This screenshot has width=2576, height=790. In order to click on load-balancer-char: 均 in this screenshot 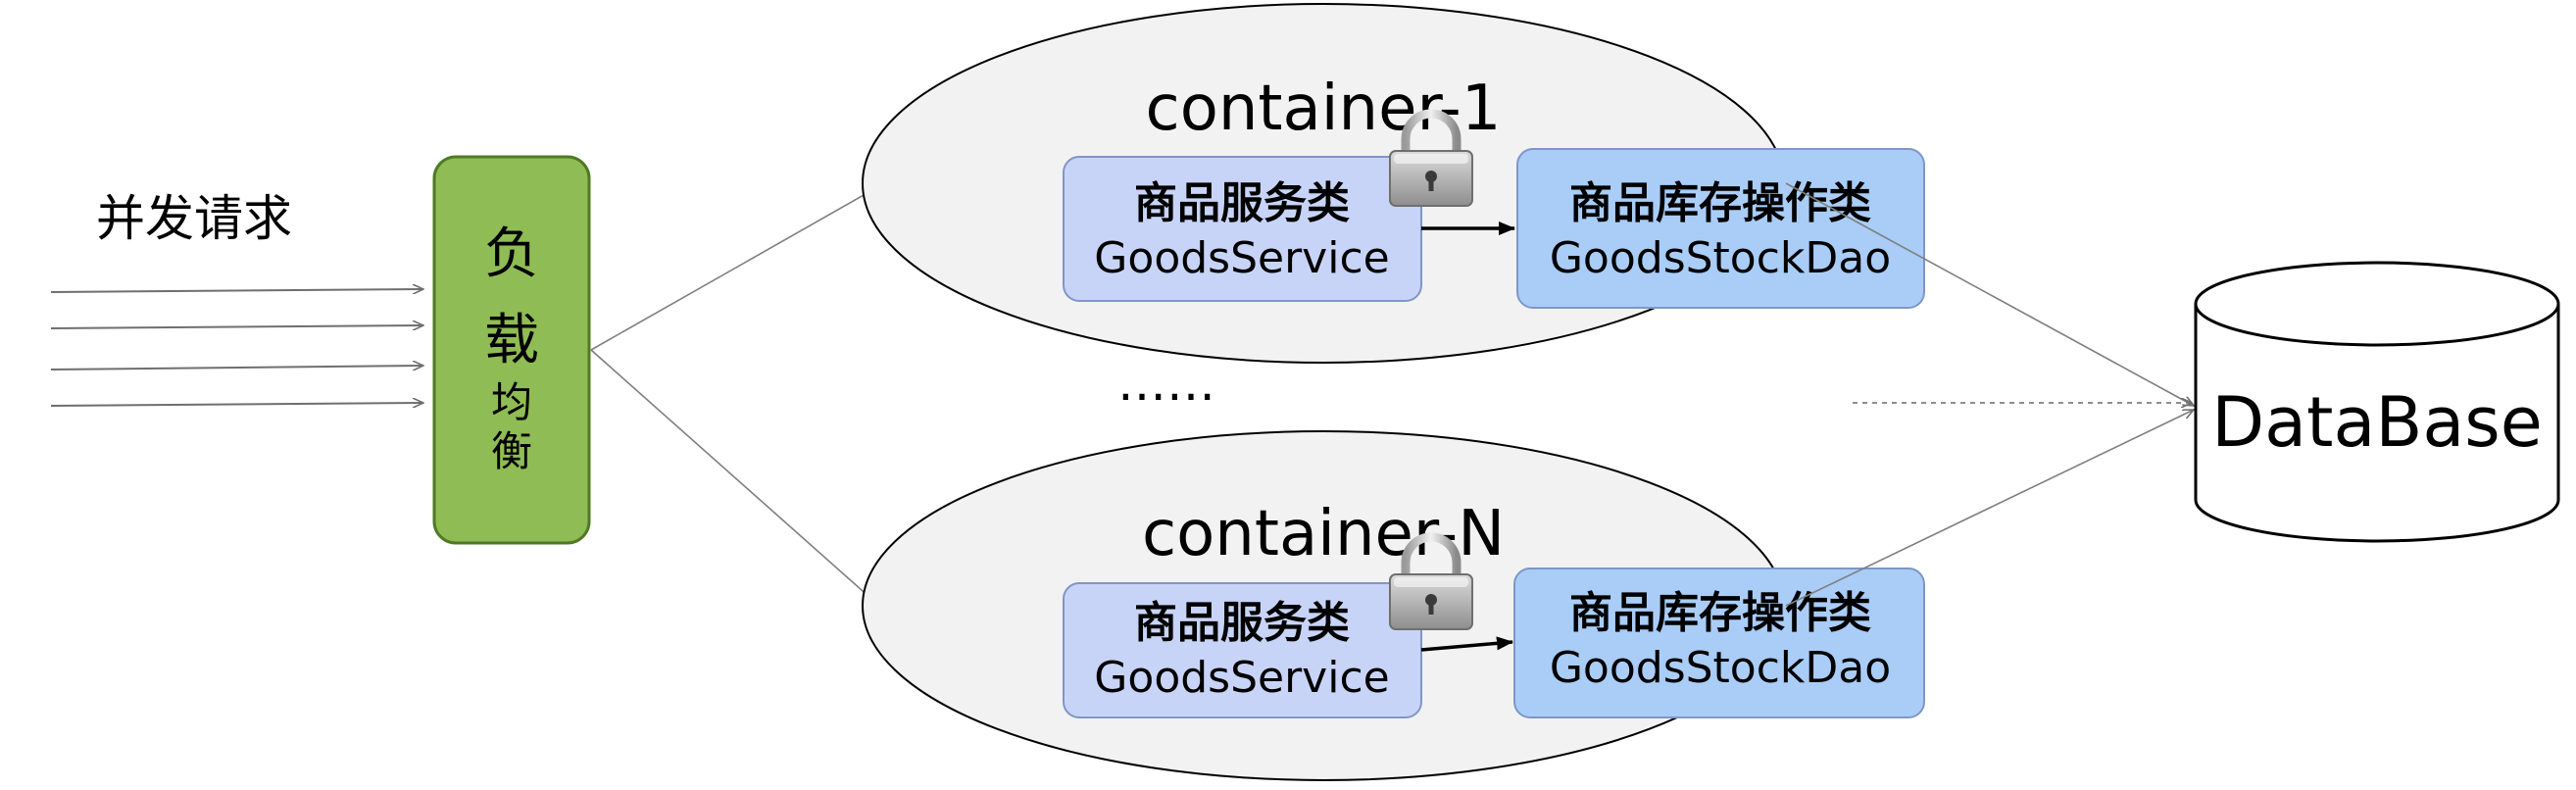, I will do `click(511, 402)`.